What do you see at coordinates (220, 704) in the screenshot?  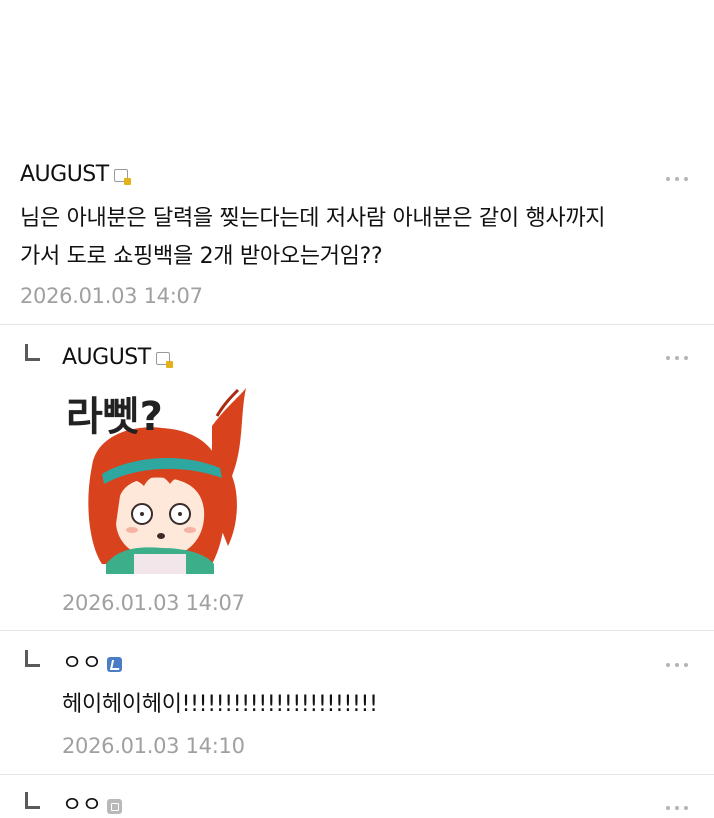 I see `comment-text: 헤이헤이헤이!!!!!!!!!!!!!!!!!!!!!!!` at bounding box center [220, 704].